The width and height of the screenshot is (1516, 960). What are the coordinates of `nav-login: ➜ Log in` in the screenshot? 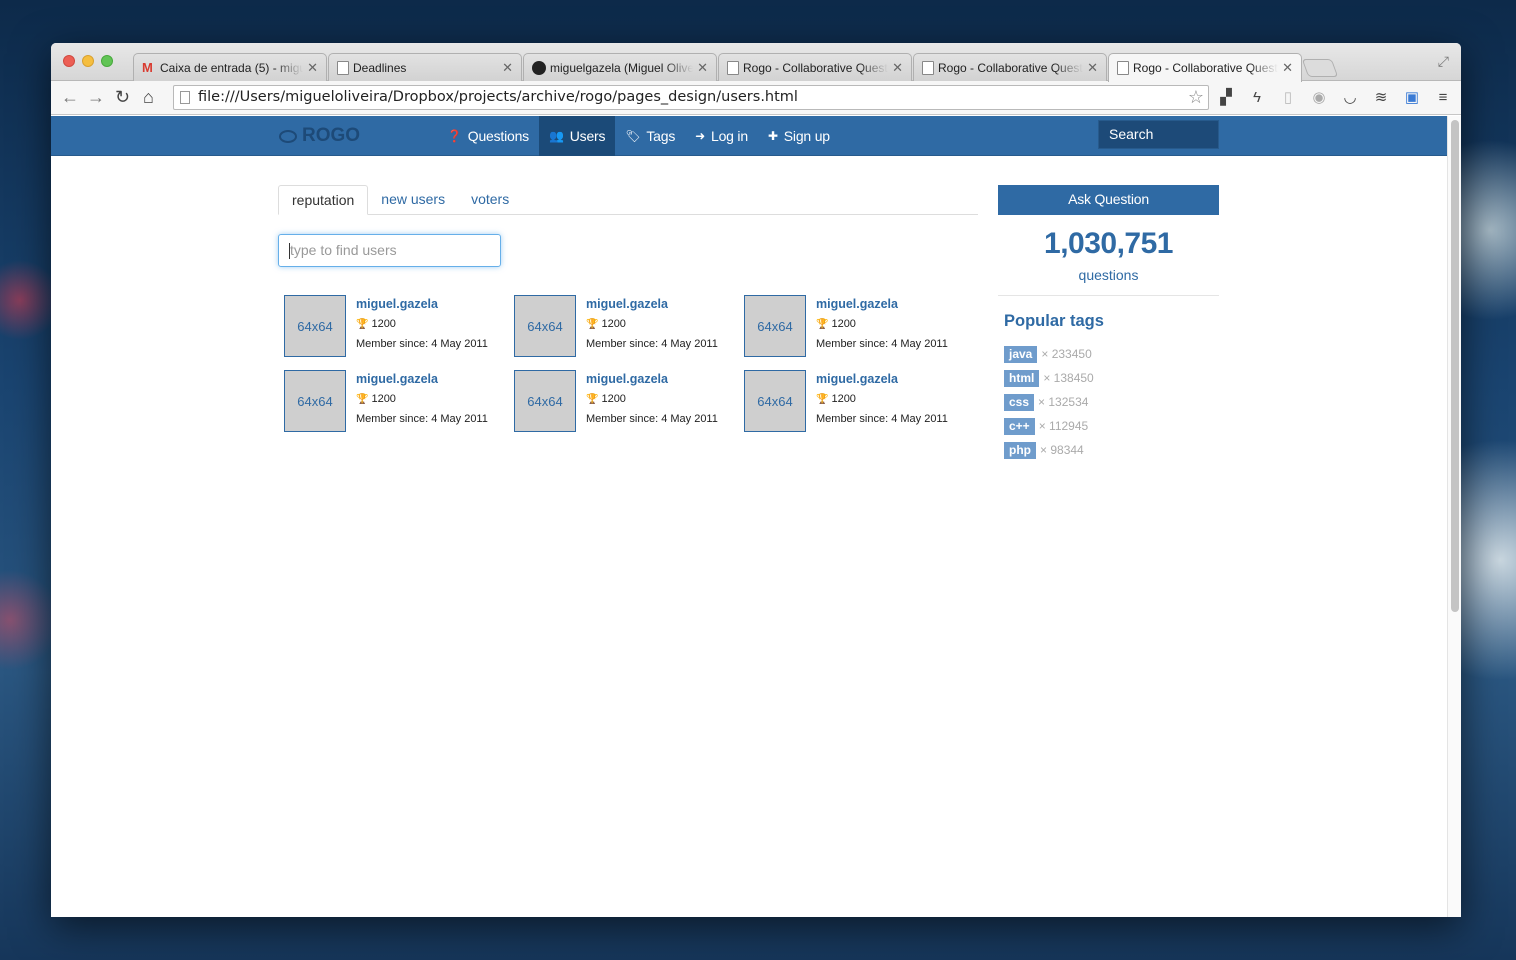 It's located at (721, 136).